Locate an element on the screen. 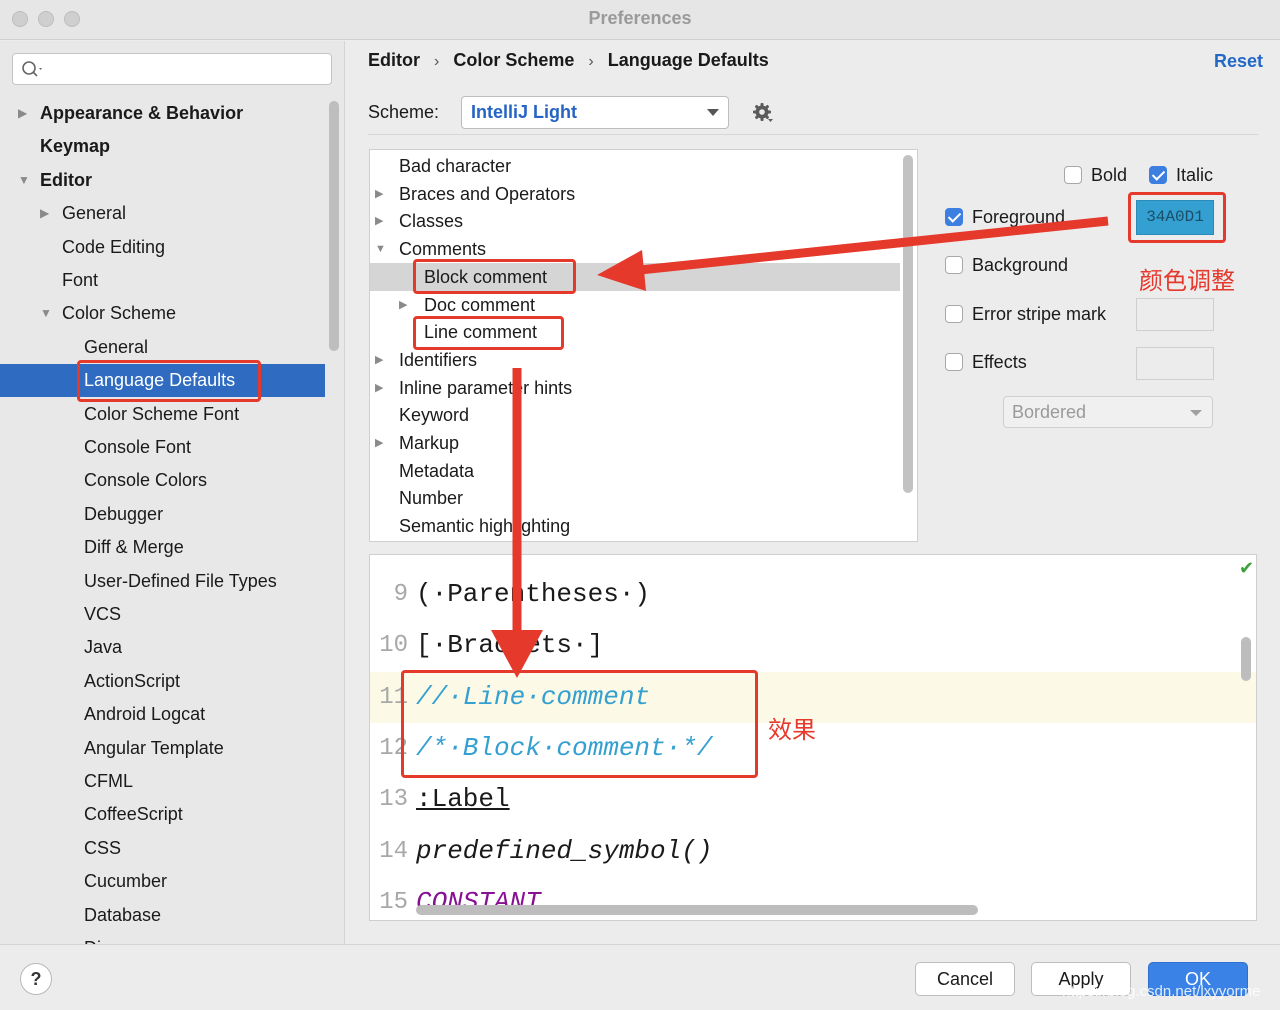  sidebar-item: Android Logcat is located at coordinates (162, 714).